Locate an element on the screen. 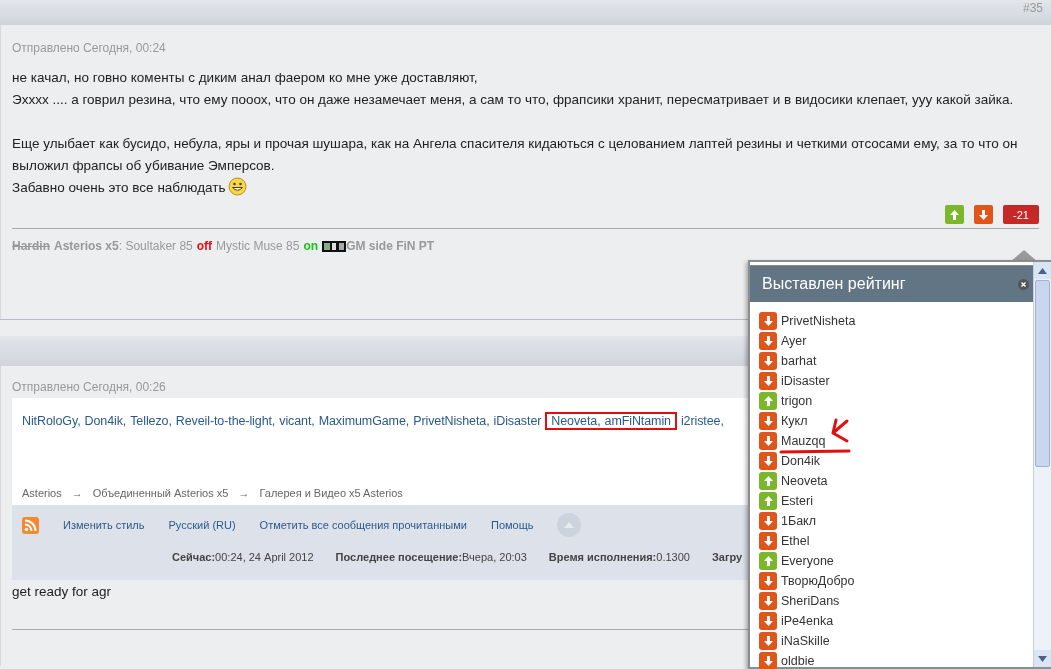  footer-link: Изменить стиль is located at coordinates (104, 525).